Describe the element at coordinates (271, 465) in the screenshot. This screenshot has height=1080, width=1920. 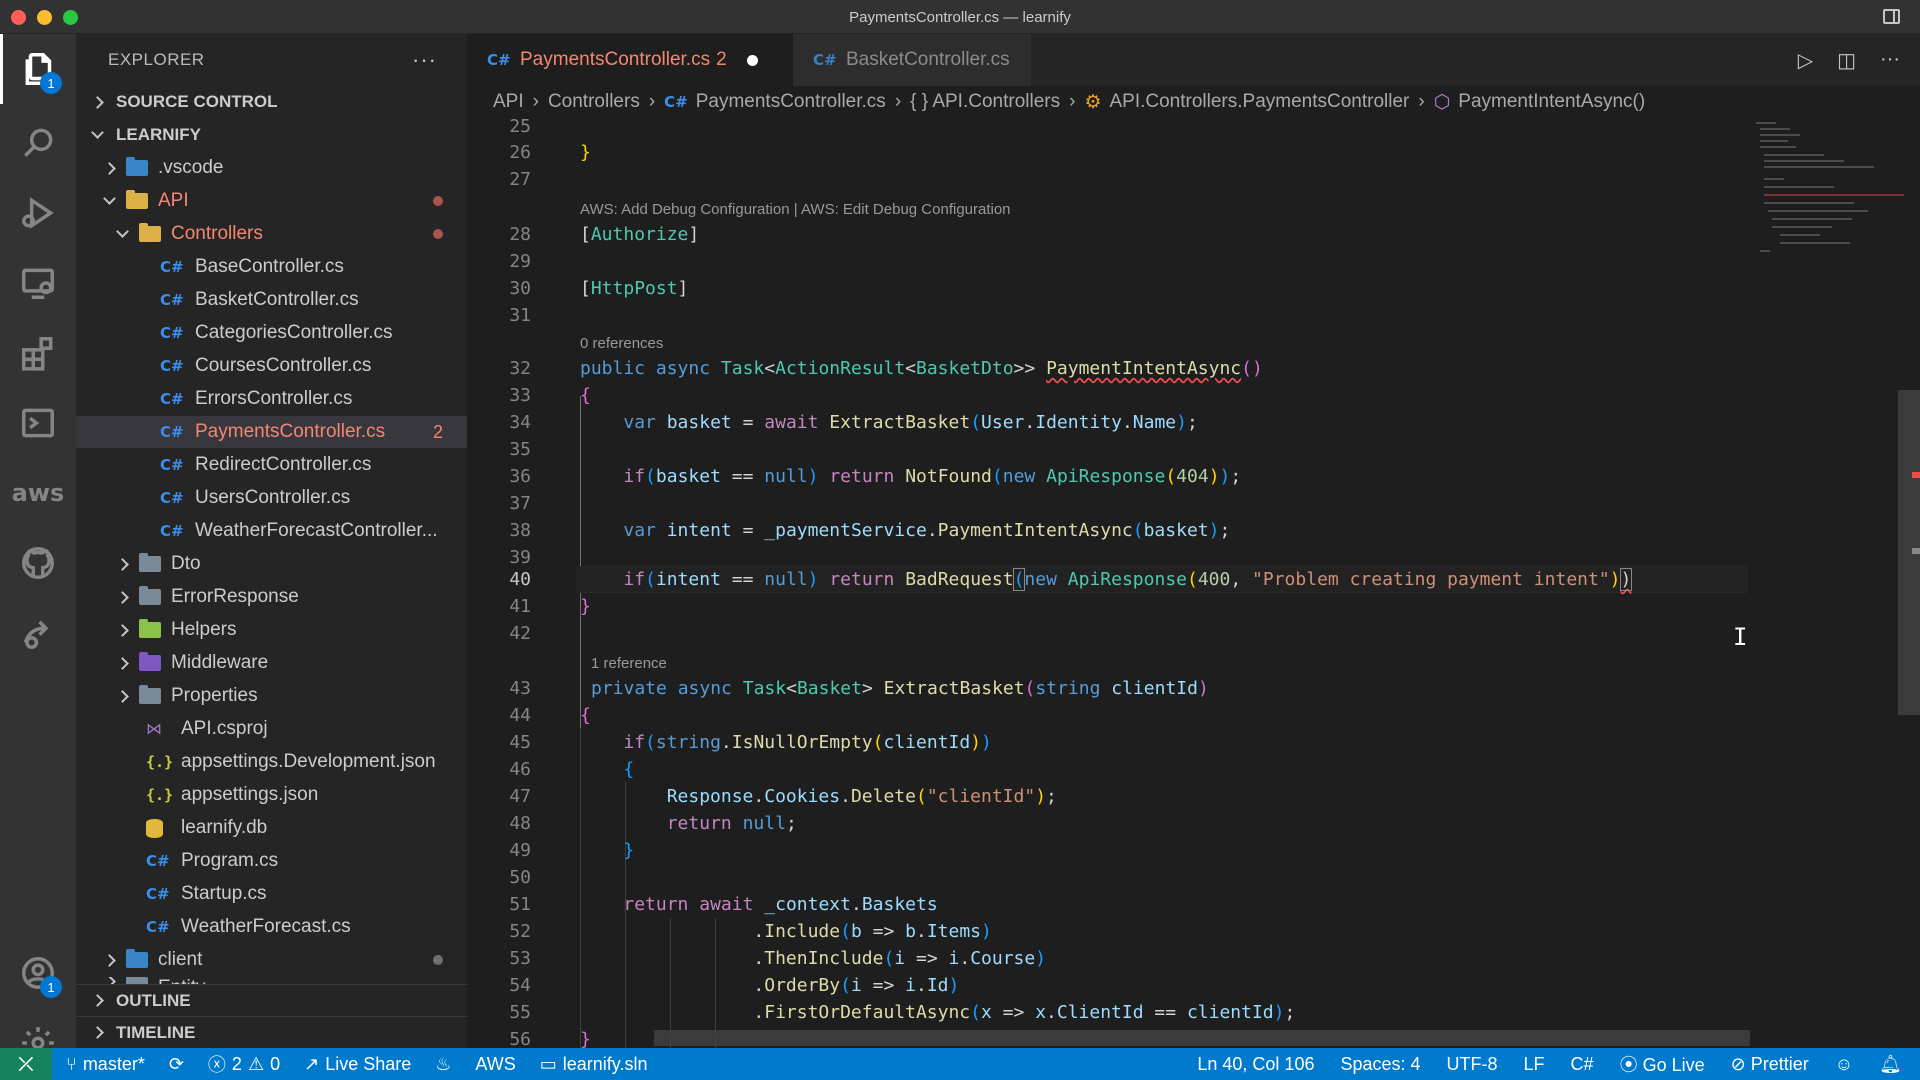
I see `tree-item-redirectcontroller: C# RedirectController.cs` at that location.